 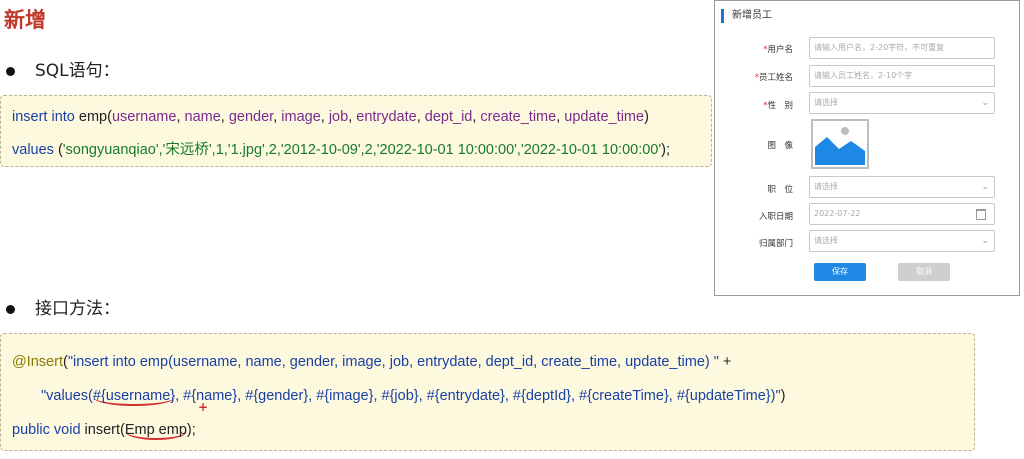 What do you see at coordinates (902, 241) in the screenshot?
I see `department-select: 请选择 ⌄` at bounding box center [902, 241].